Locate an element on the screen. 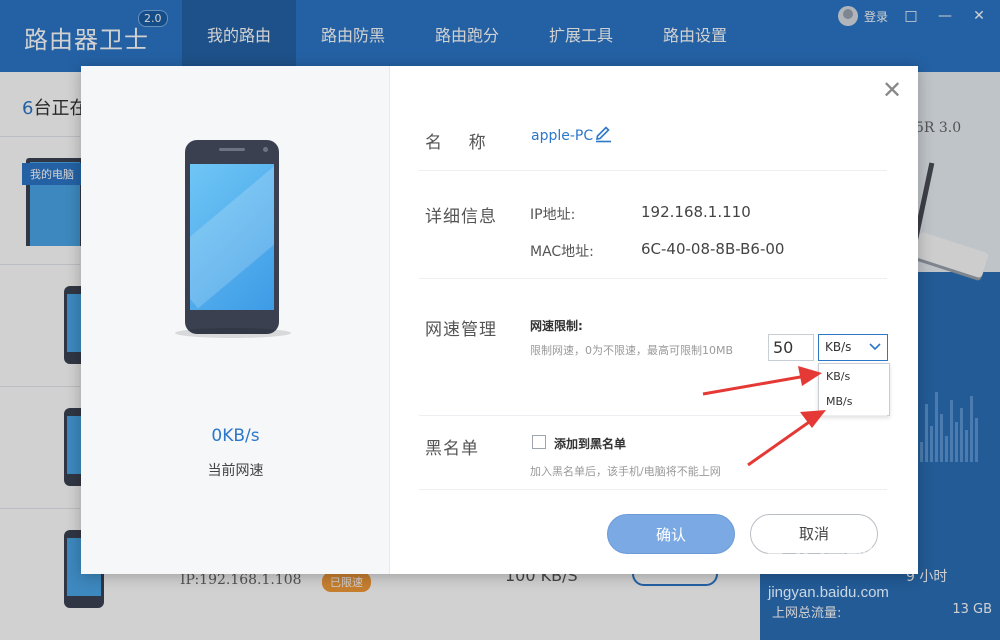 The width and height of the screenshot is (1000, 640). details-label: 详细信息 is located at coordinates (461, 217).